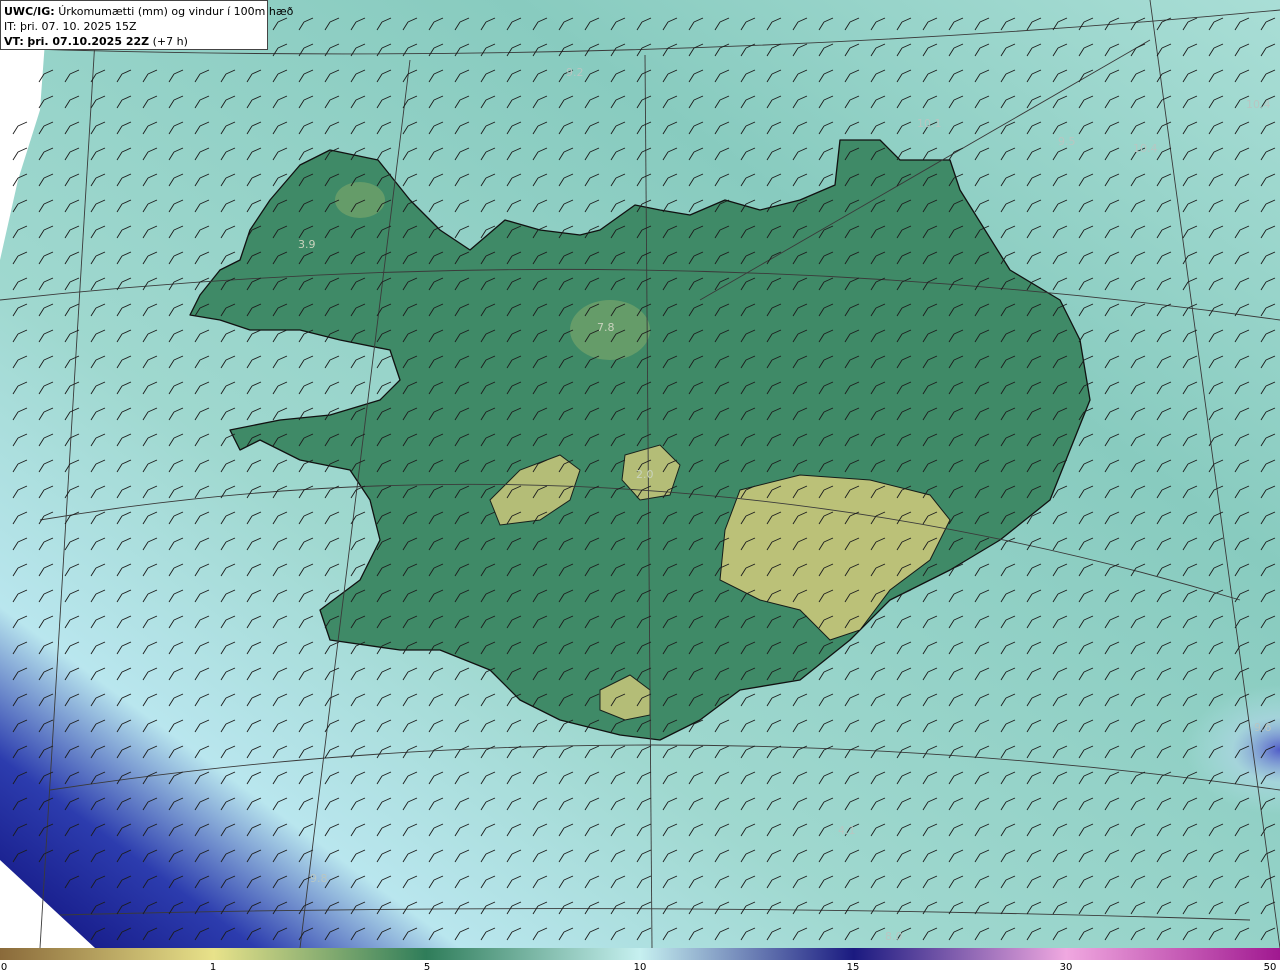  What do you see at coordinates (14, 41) in the screenshot?
I see `valid-time-label: VT:` at bounding box center [14, 41].